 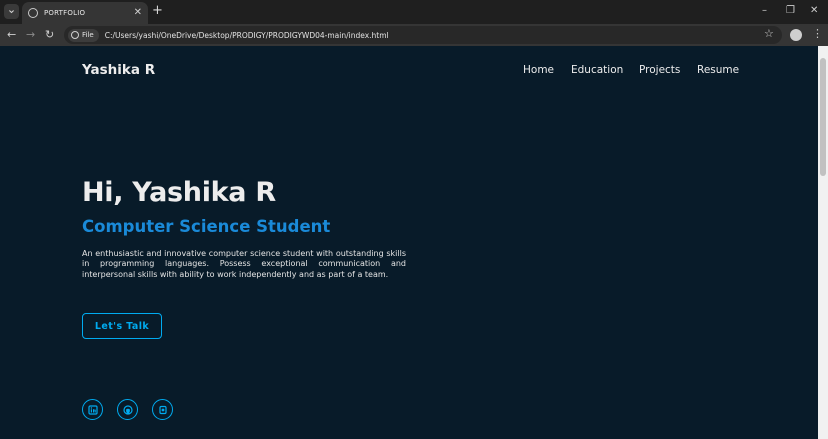 I want to click on tab-title: PORTFOLIO, so click(x=65, y=13).